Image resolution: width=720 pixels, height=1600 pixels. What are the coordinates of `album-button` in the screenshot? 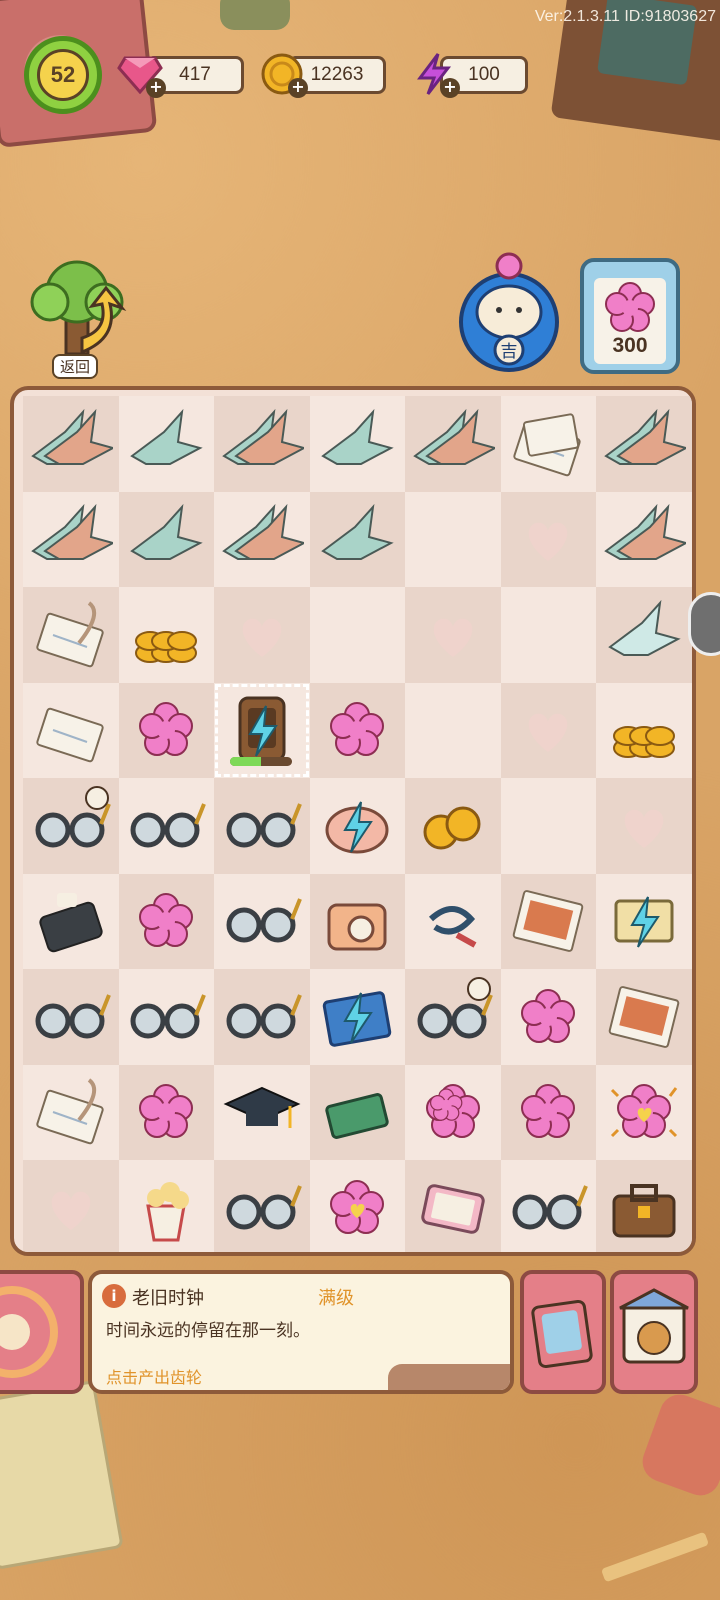 It's located at (563, 1332).